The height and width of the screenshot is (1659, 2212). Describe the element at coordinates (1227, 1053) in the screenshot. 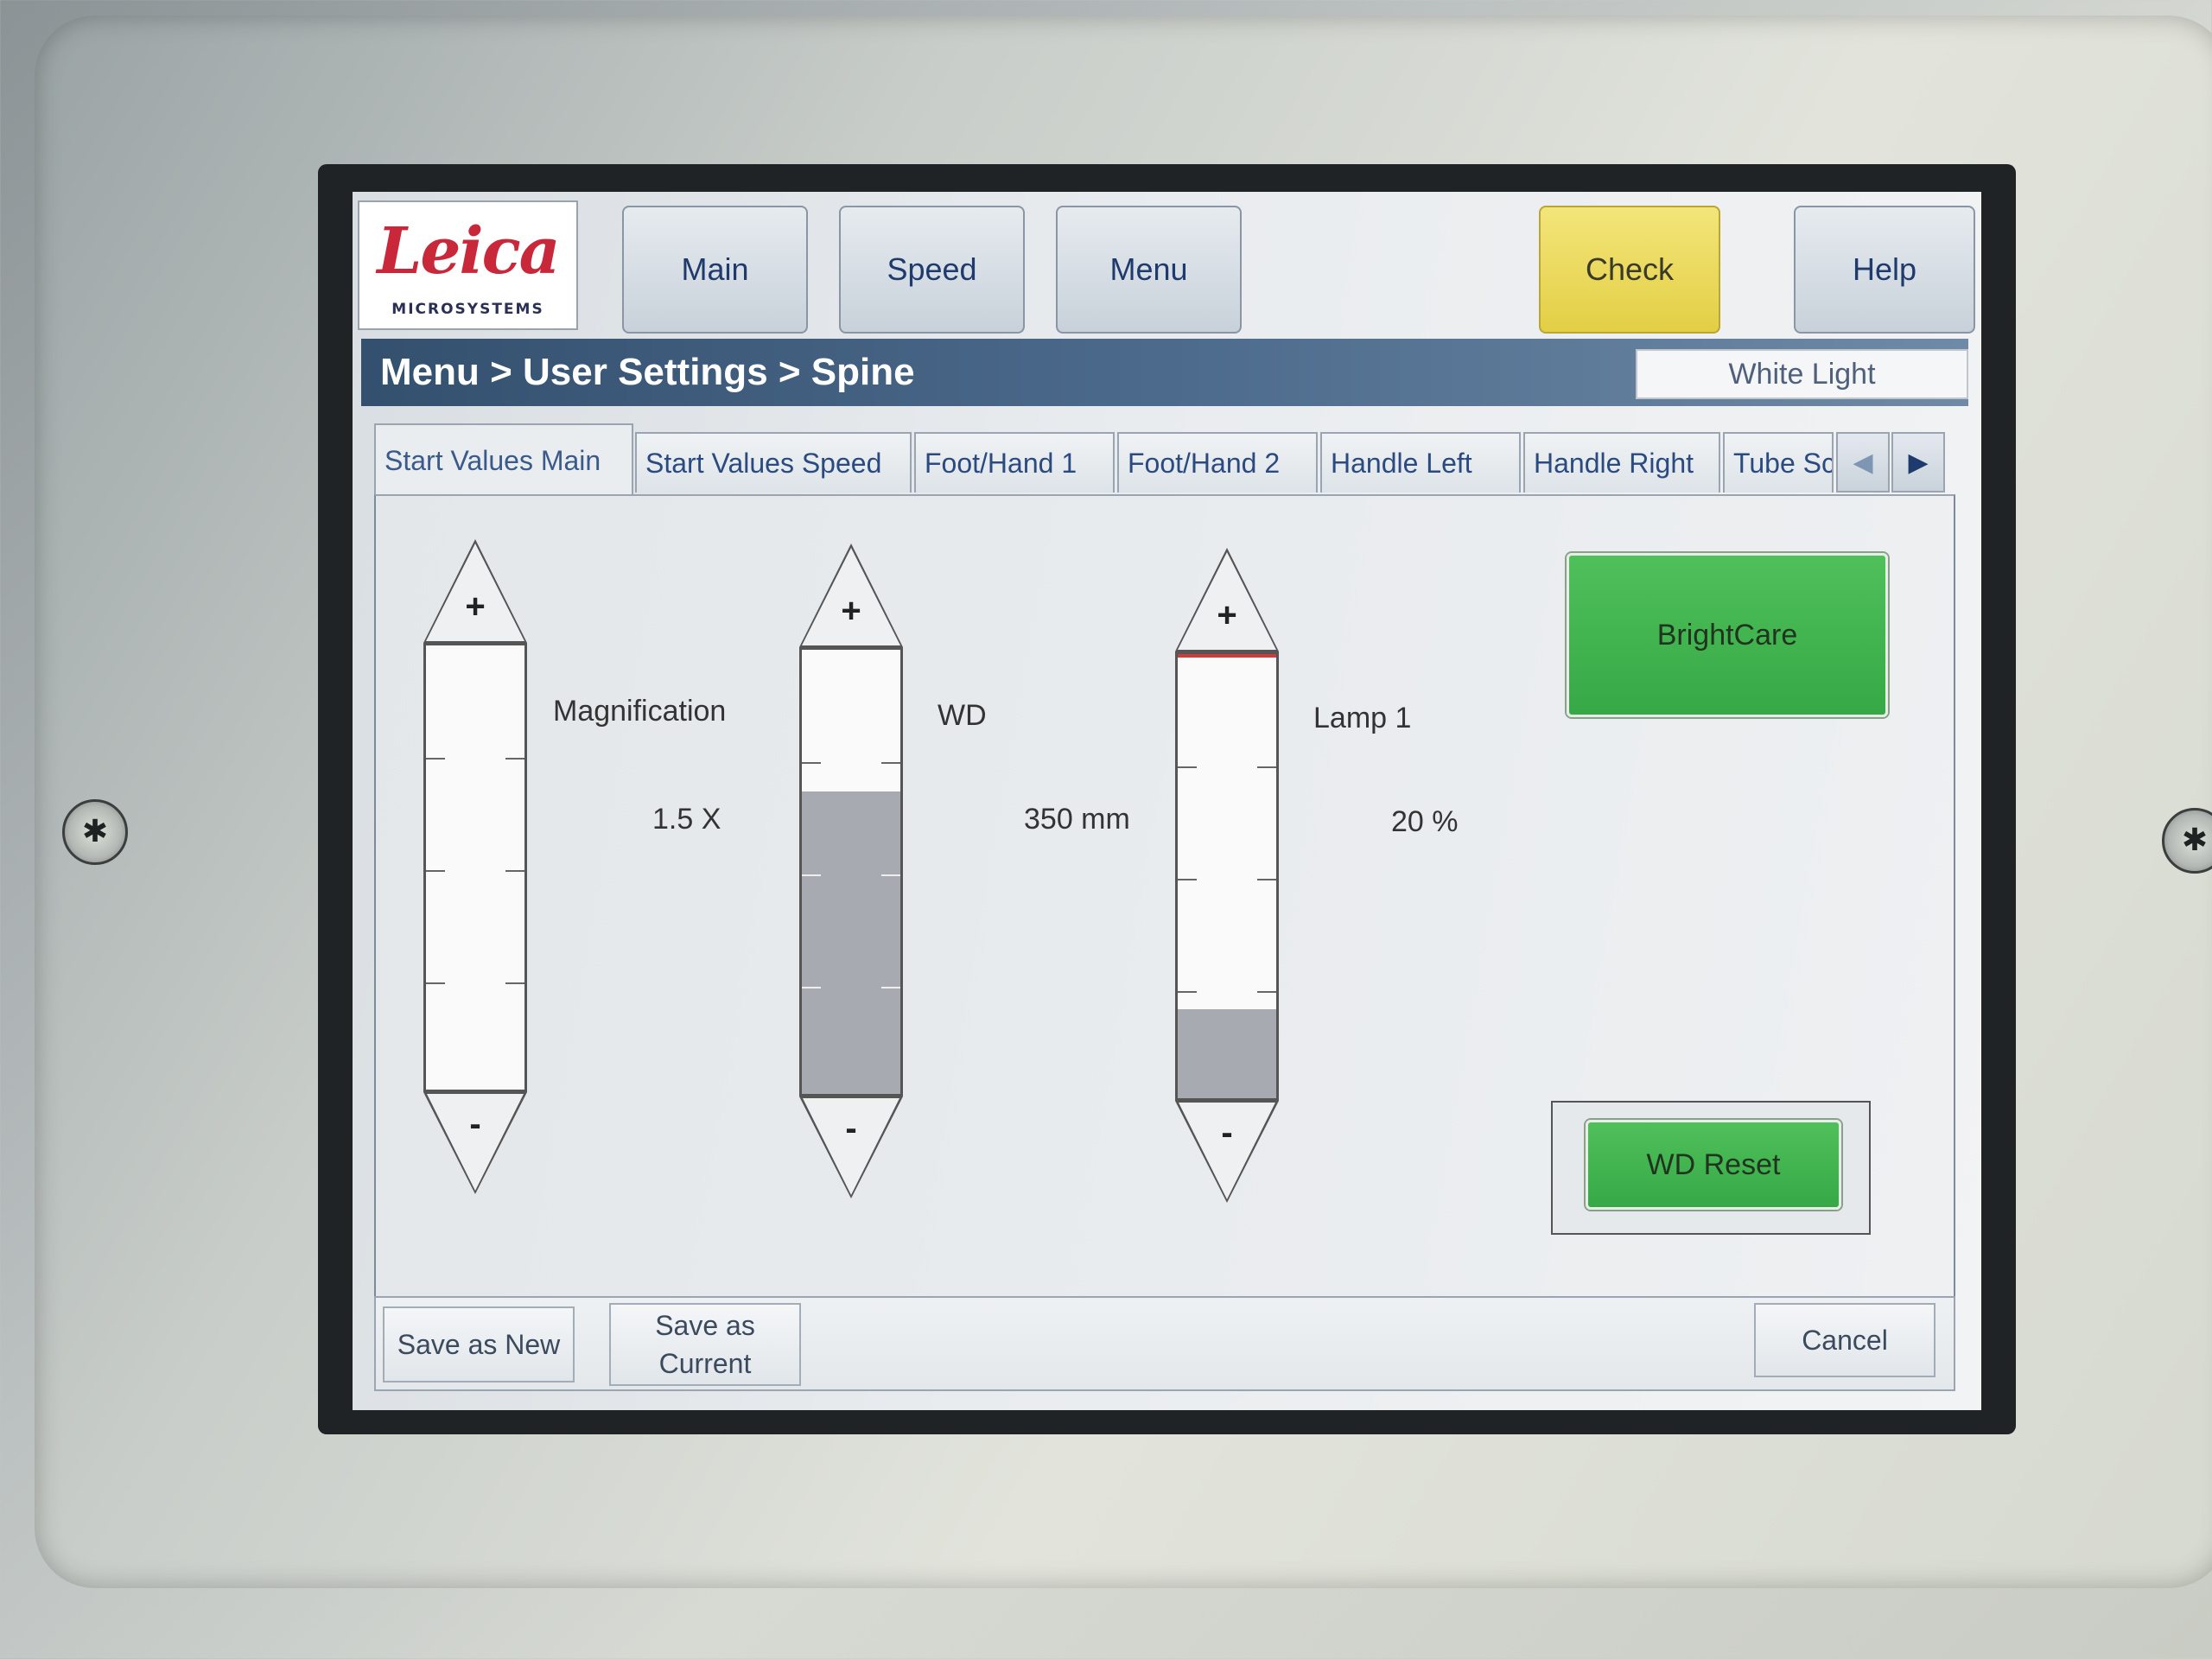

I see `lamp1-fill` at that location.